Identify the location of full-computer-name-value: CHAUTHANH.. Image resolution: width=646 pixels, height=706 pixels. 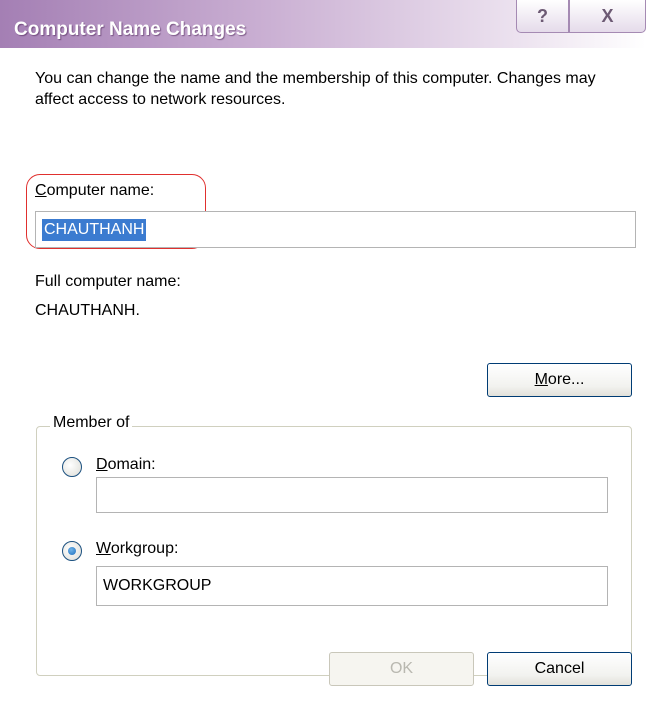
(87, 310).